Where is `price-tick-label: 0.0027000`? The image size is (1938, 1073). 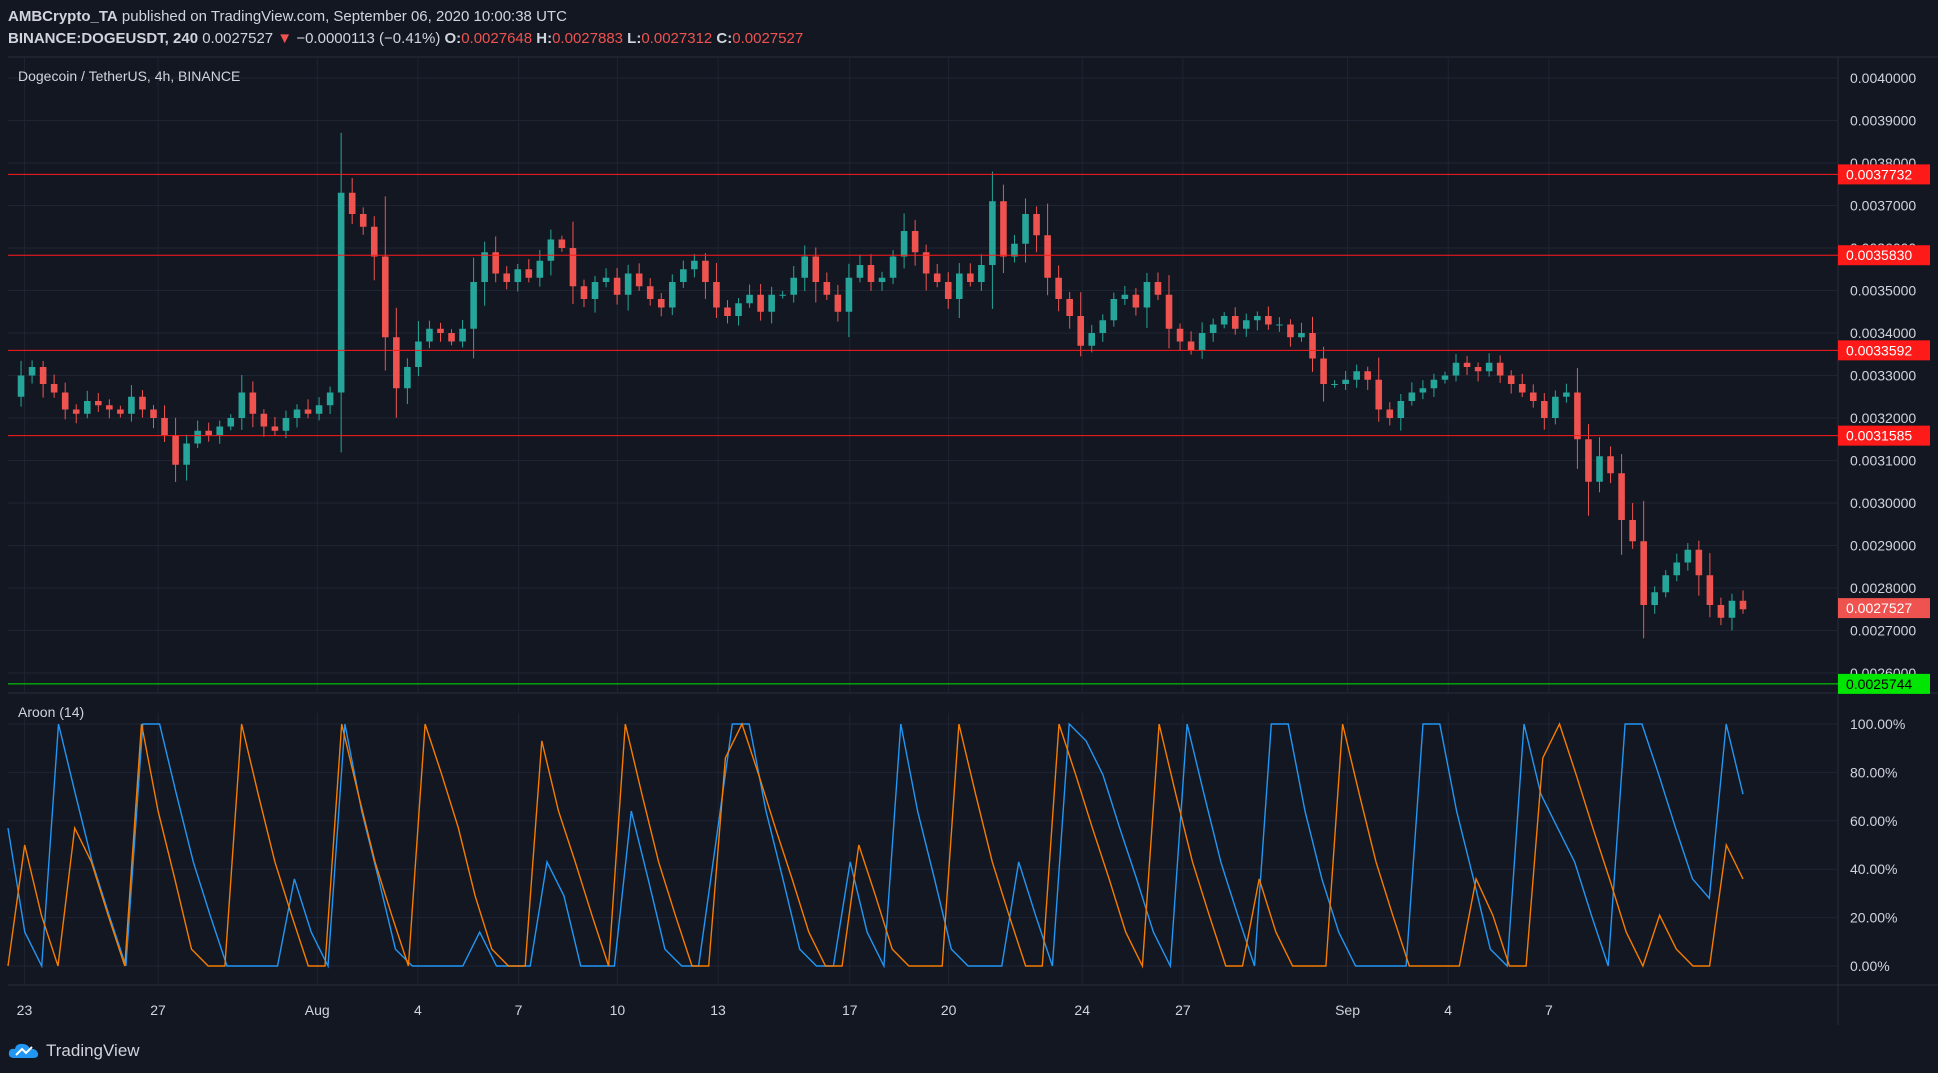
price-tick-label: 0.0027000 is located at coordinates (1883, 631).